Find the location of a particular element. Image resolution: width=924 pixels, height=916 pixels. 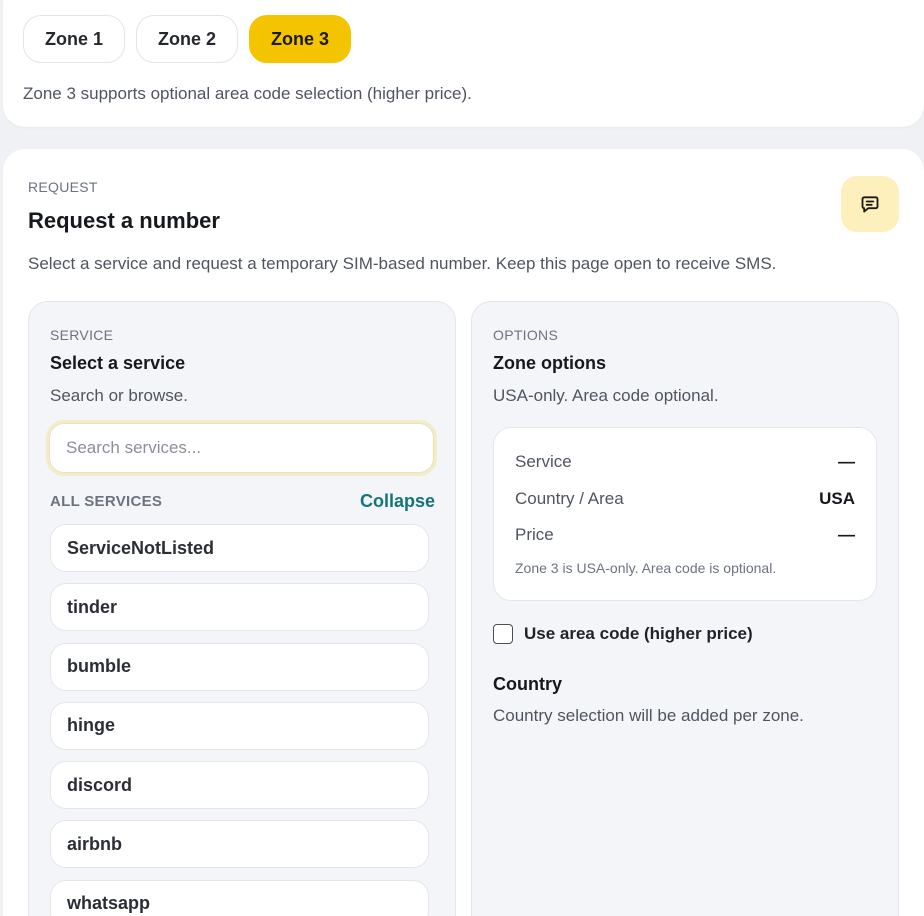

search-wrapper is located at coordinates (241, 448).